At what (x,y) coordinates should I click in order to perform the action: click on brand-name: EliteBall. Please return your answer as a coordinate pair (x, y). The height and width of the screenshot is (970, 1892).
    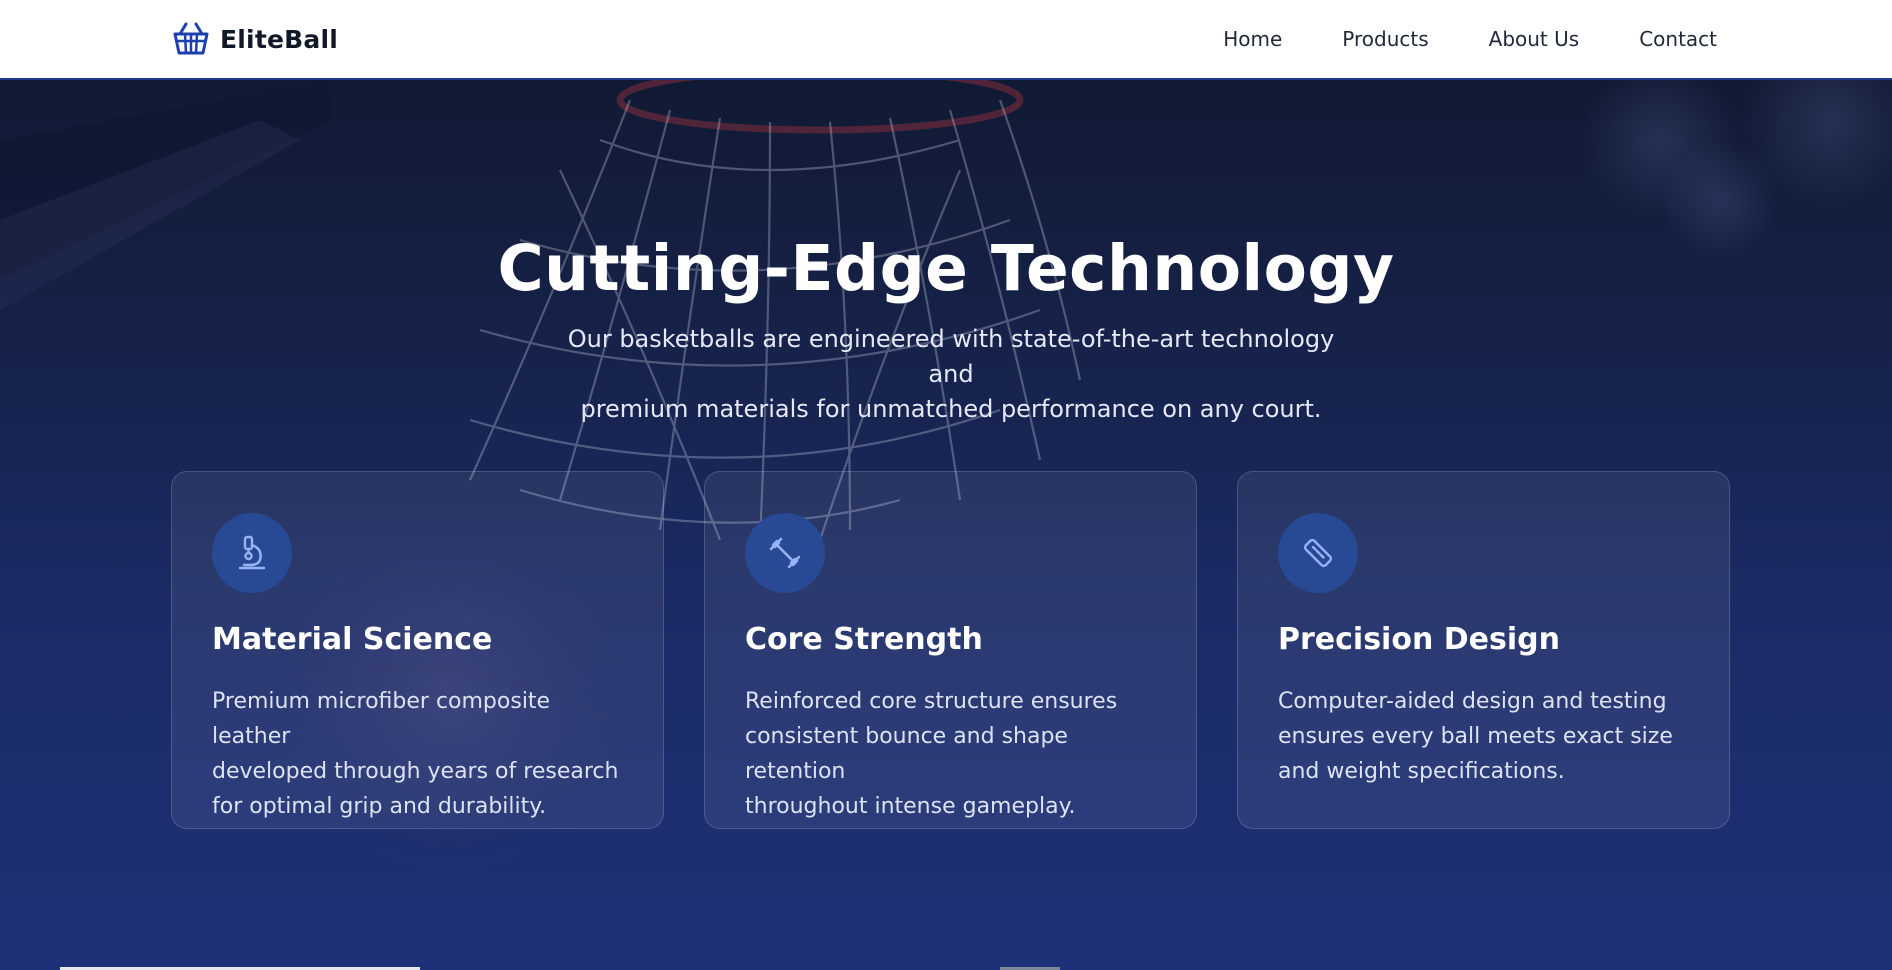
    Looking at the image, I should click on (279, 39).